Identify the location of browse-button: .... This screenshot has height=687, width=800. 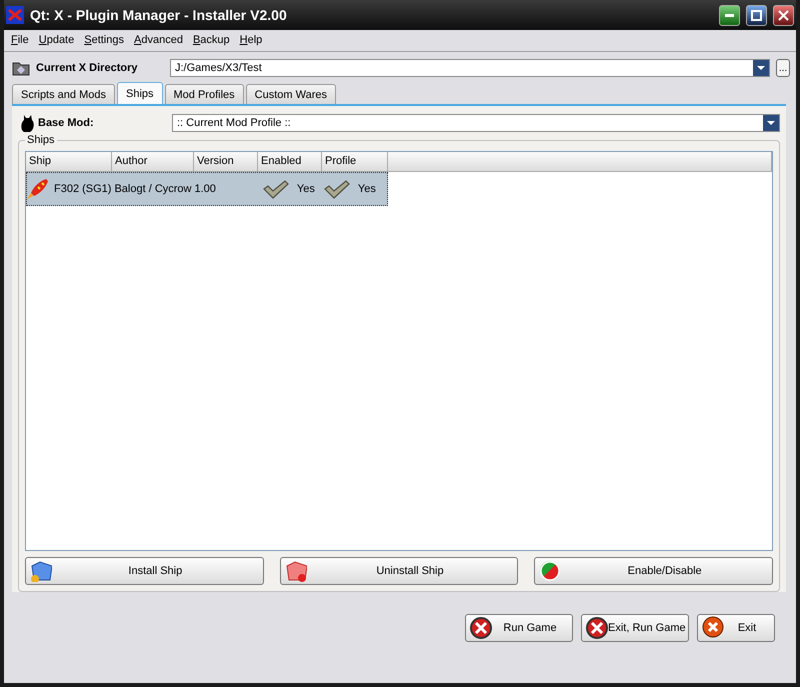
(783, 68).